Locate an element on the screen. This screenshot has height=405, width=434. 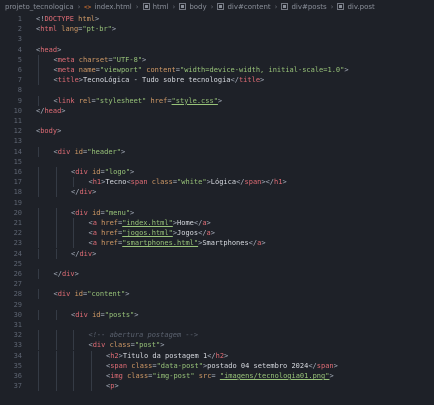
code-line: 16 <div id="logo"> is located at coordinates (217, 172).